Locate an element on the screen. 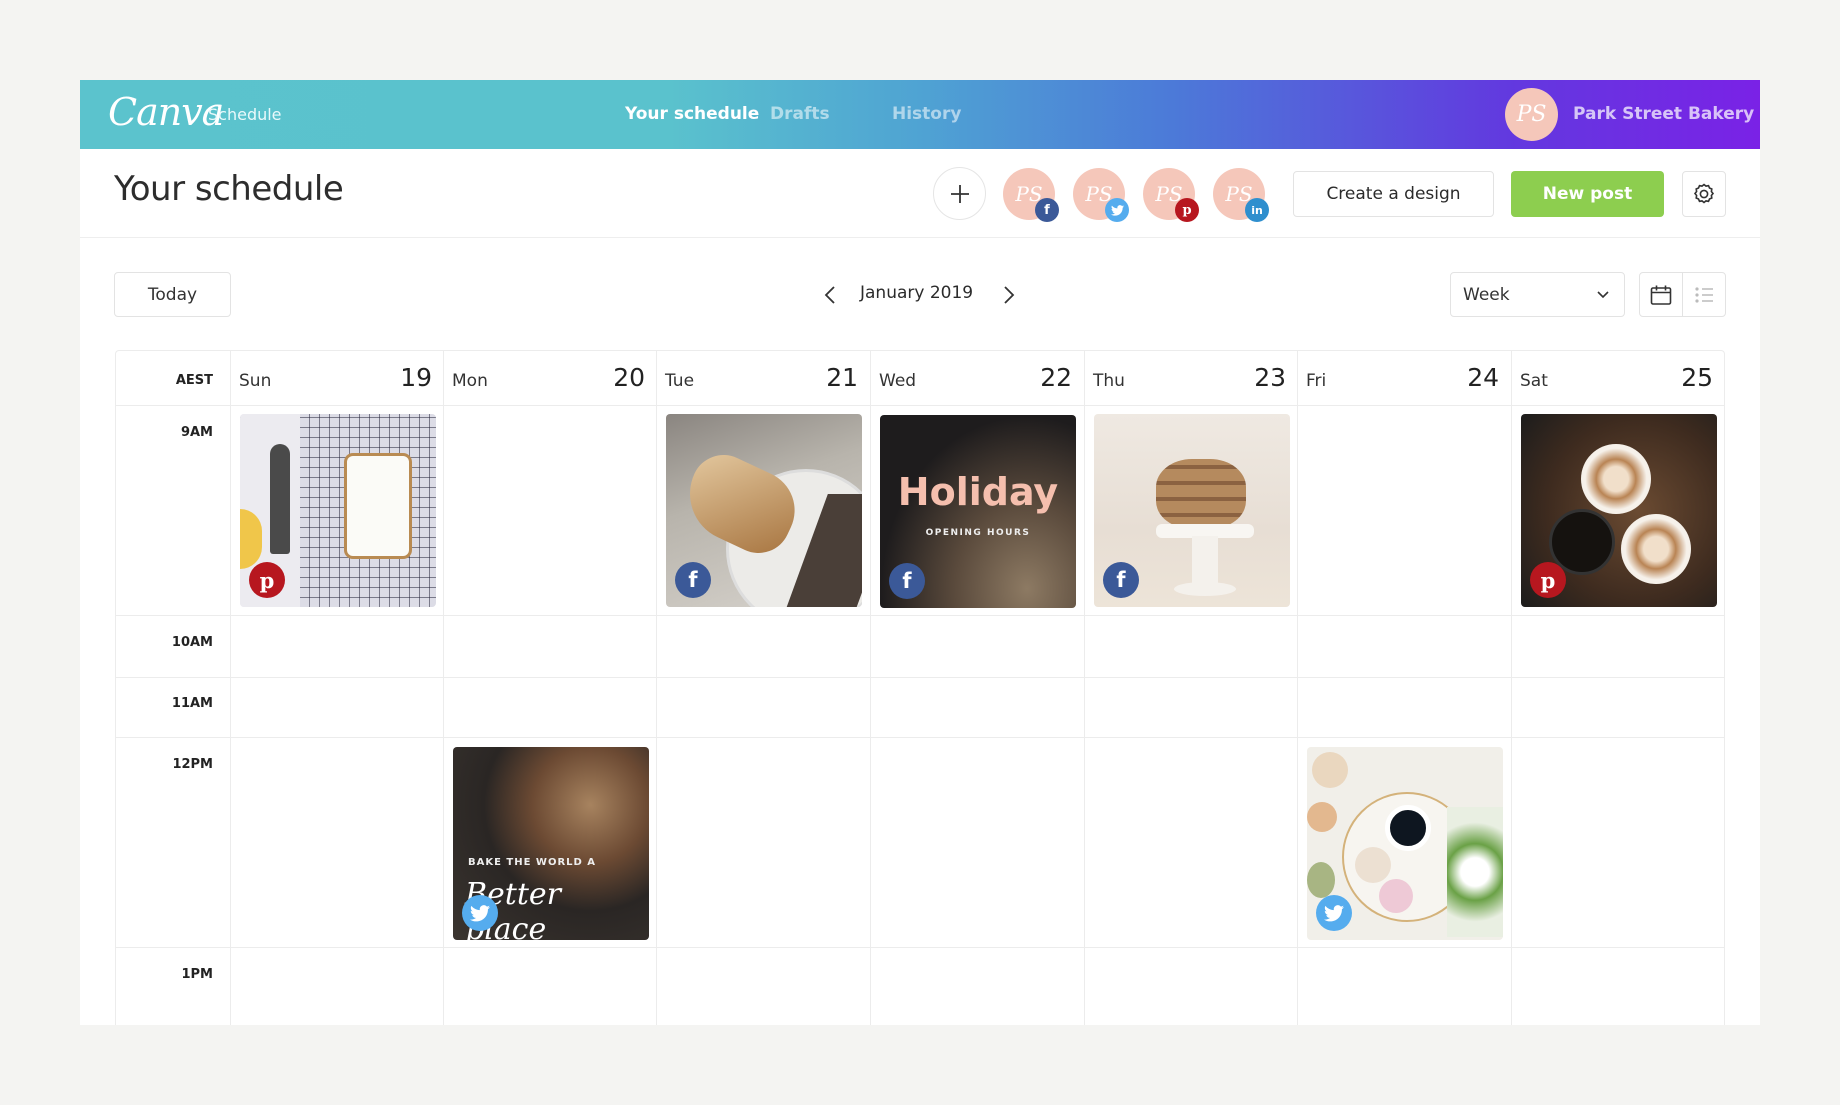  day-name: Thu is located at coordinates (1109, 381).